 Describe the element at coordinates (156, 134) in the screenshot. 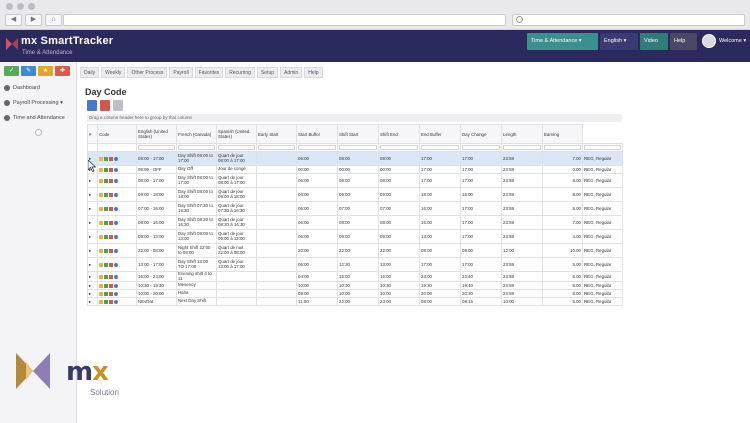

I see `column-header: English (United States)` at that location.